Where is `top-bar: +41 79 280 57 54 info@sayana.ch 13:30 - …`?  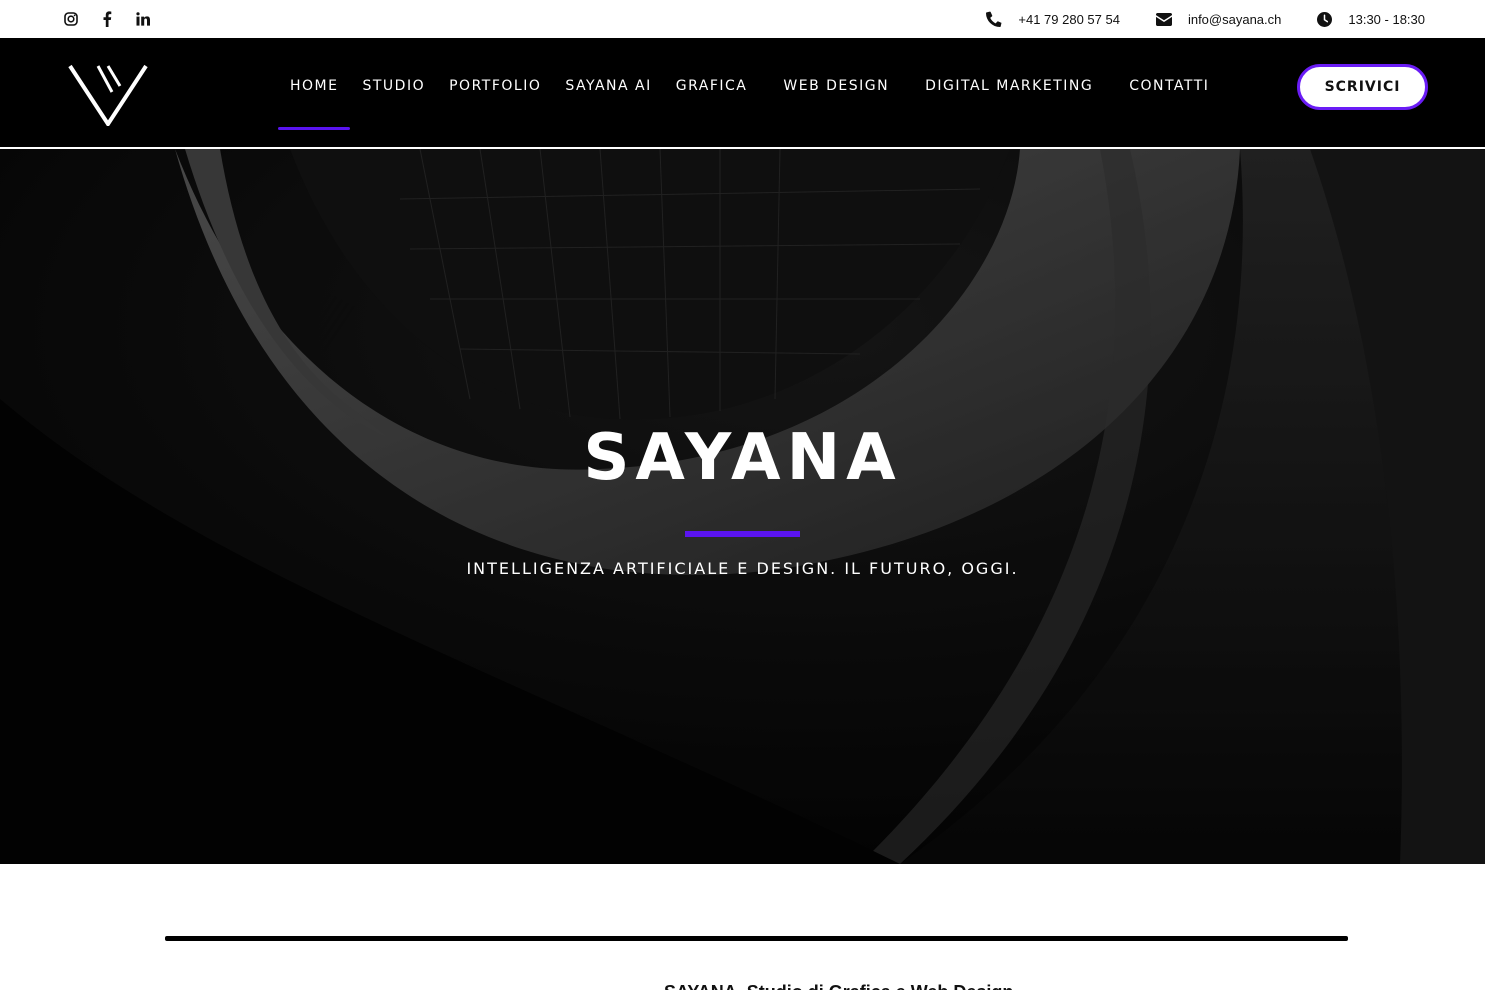 top-bar: +41 79 280 57 54 info@sayana.ch 13:30 - … is located at coordinates (742, 19).